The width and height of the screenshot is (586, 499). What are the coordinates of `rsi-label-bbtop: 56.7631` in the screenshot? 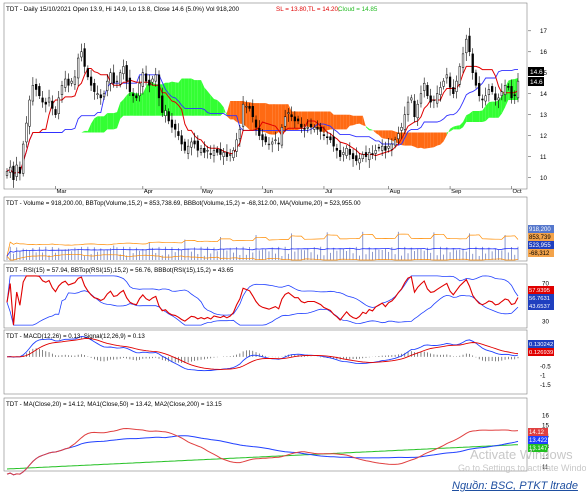 It's located at (539, 299).